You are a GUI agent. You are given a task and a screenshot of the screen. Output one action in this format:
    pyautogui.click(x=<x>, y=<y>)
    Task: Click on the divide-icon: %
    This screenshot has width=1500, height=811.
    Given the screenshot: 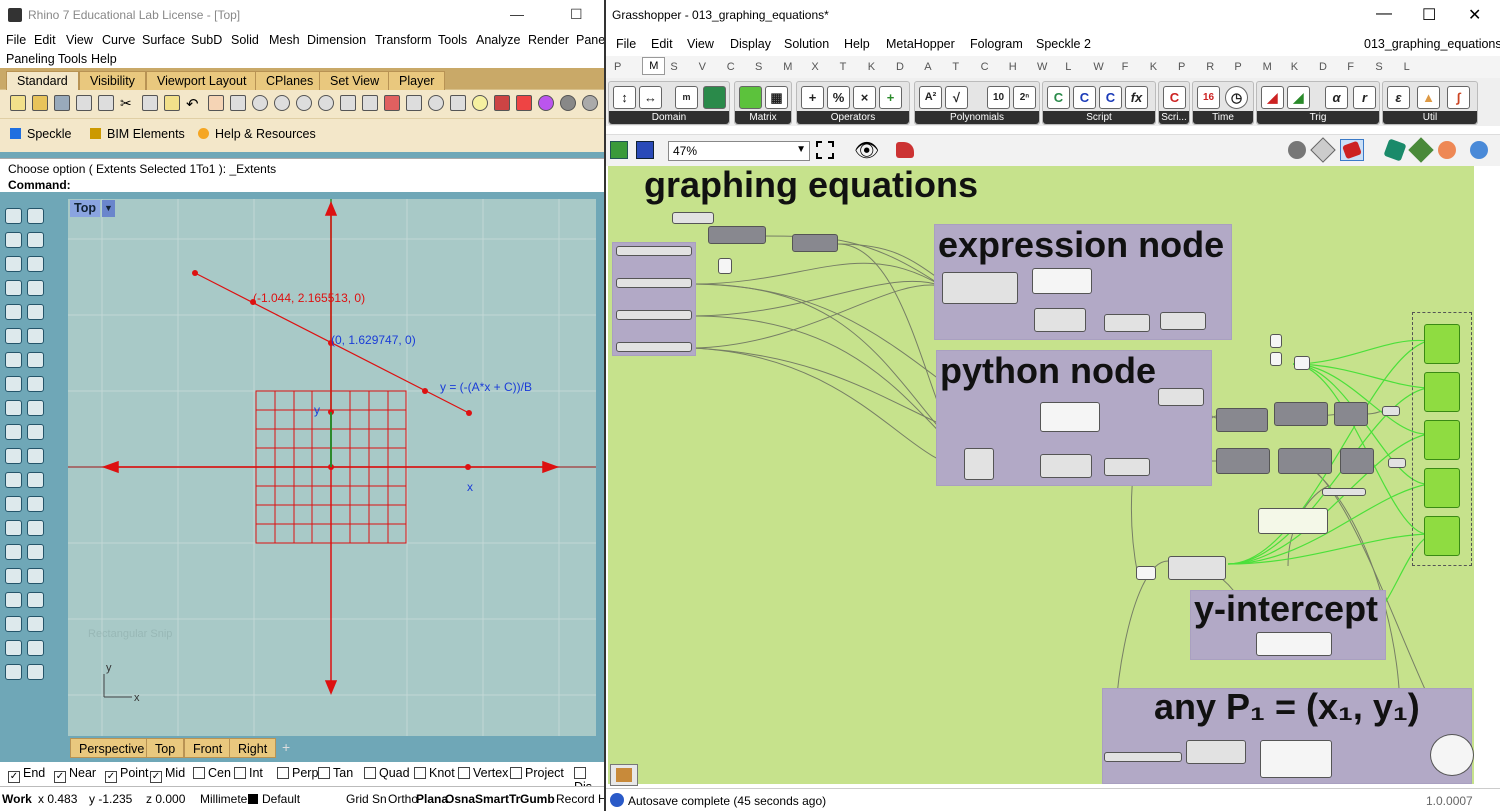 What is the action you would take?
    pyautogui.click(x=838, y=97)
    